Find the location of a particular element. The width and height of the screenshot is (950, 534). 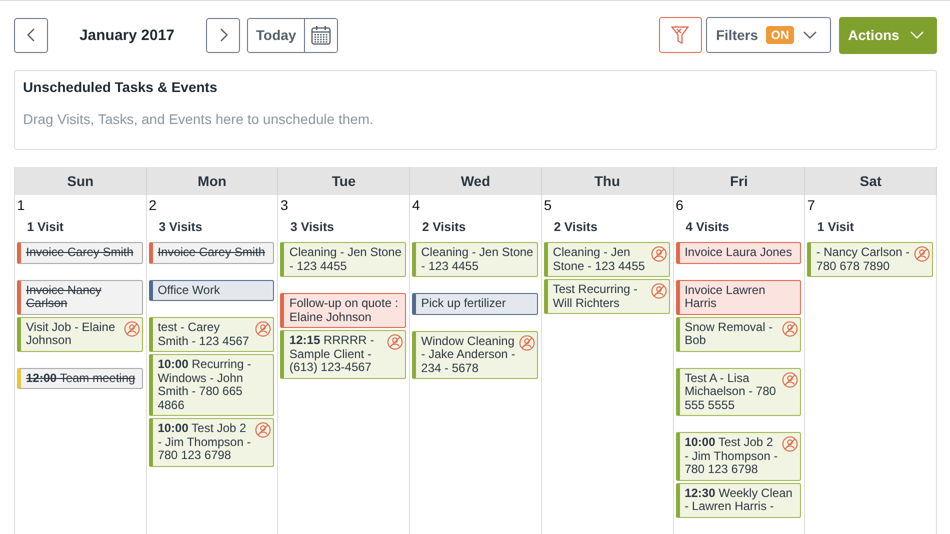

day-header: Sat is located at coordinates (871, 181).